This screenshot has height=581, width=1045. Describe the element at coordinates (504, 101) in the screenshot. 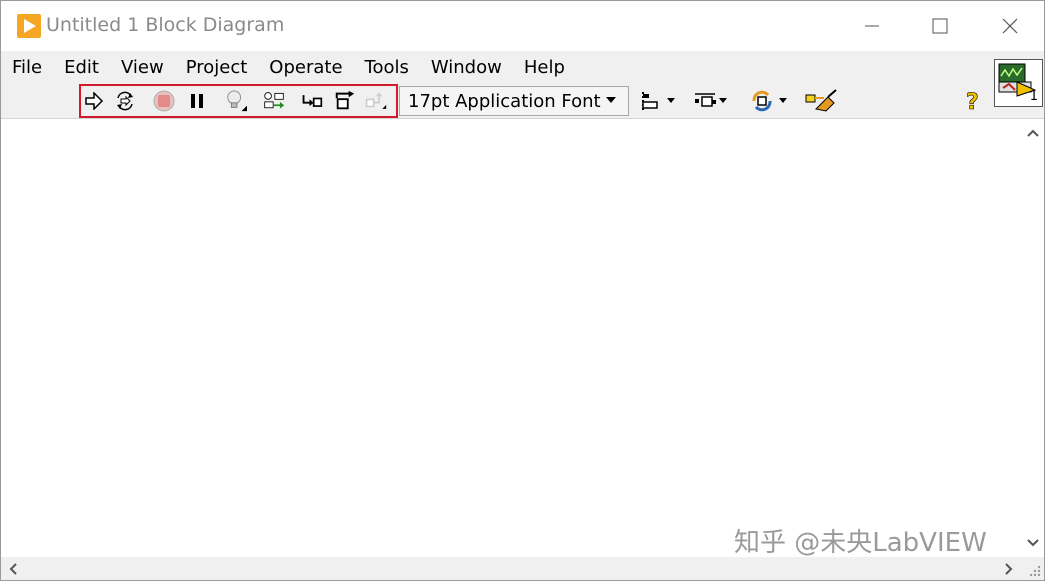

I see `font-select-value: 17pt Application Font` at that location.